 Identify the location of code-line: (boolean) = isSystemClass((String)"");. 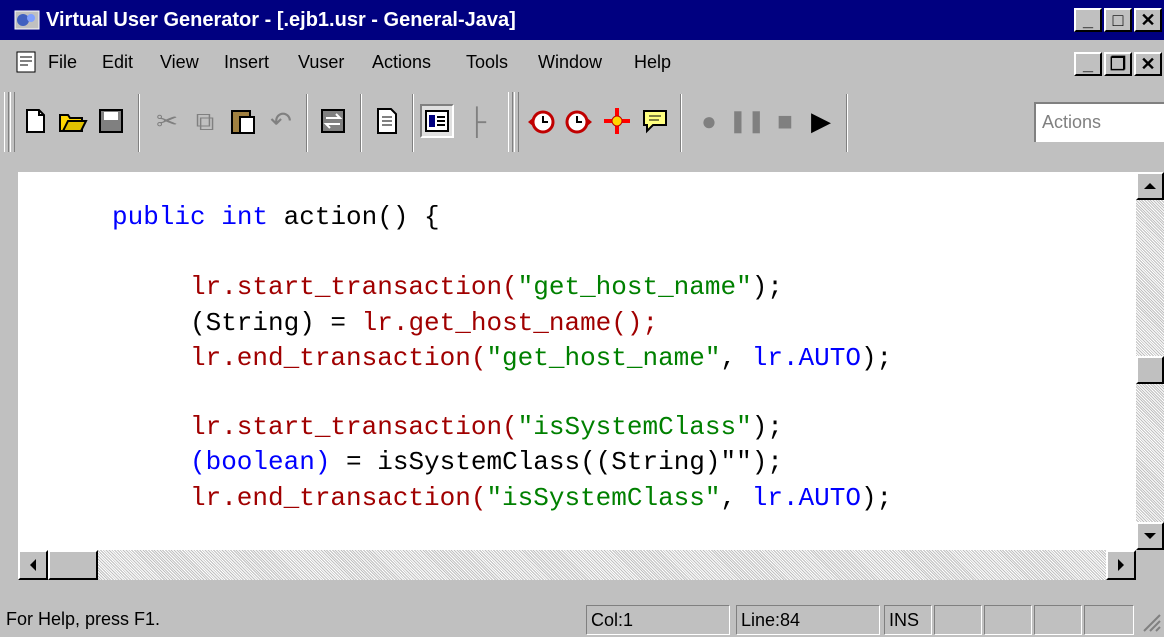
(486, 462).